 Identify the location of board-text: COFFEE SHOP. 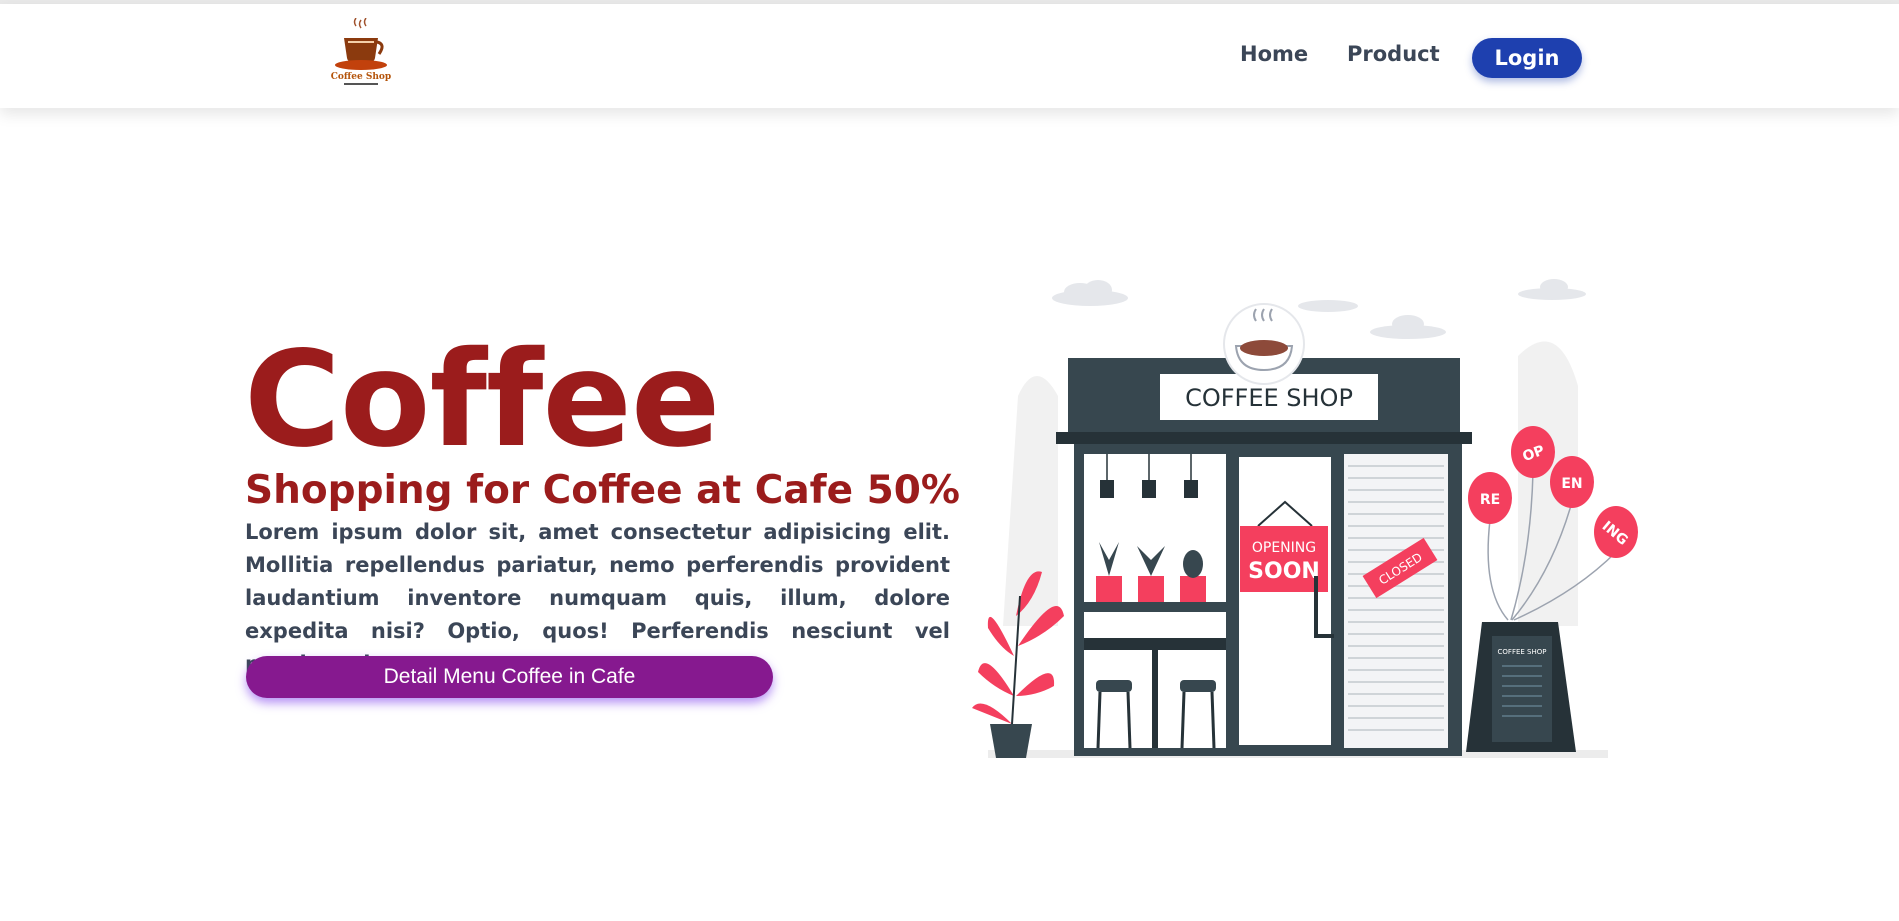
(1522, 652).